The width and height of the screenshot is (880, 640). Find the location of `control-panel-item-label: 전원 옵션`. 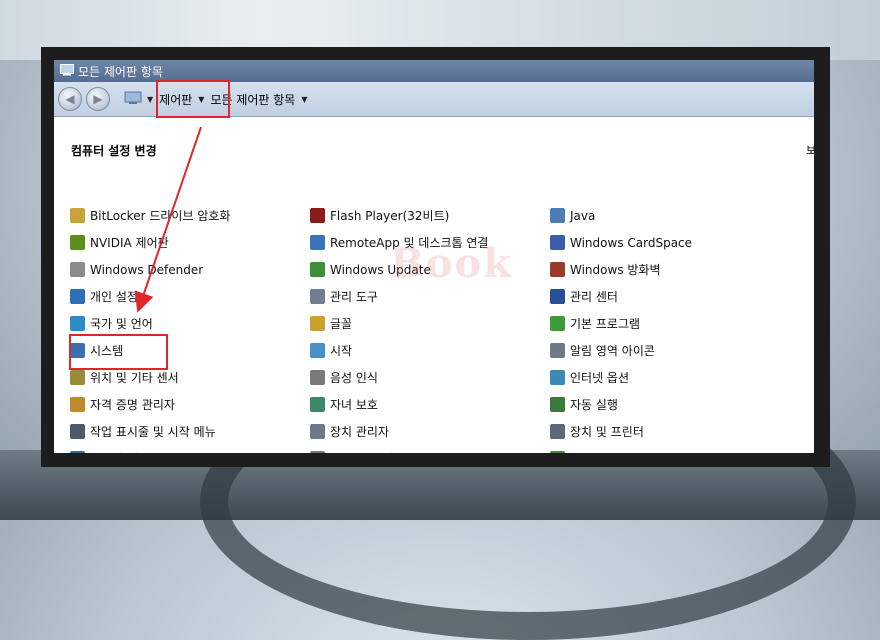

control-panel-item-label: 전원 옵션 is located at coordinates (594, 451).